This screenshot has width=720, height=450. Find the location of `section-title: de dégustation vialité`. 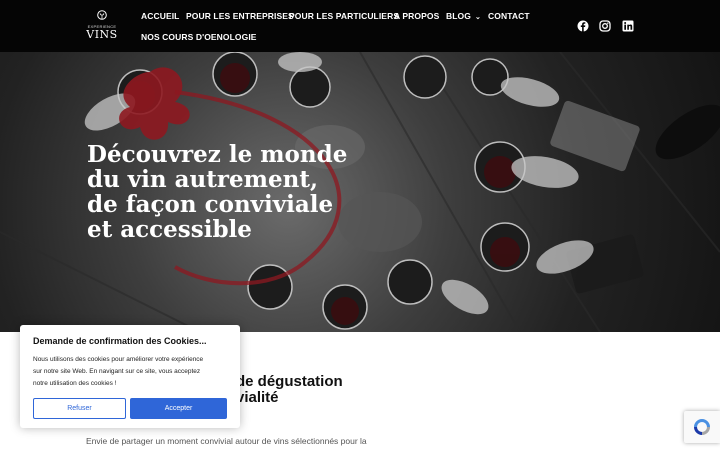

section-title: de dégustation vialité is located at coordinates (336, 390).